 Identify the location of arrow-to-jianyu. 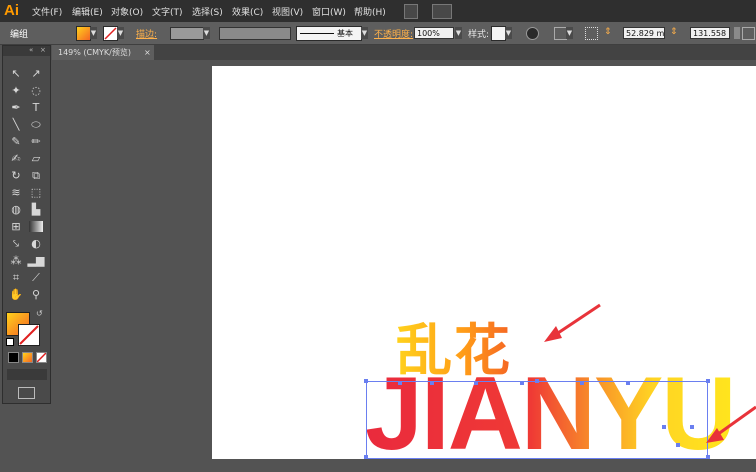
(731, 424).